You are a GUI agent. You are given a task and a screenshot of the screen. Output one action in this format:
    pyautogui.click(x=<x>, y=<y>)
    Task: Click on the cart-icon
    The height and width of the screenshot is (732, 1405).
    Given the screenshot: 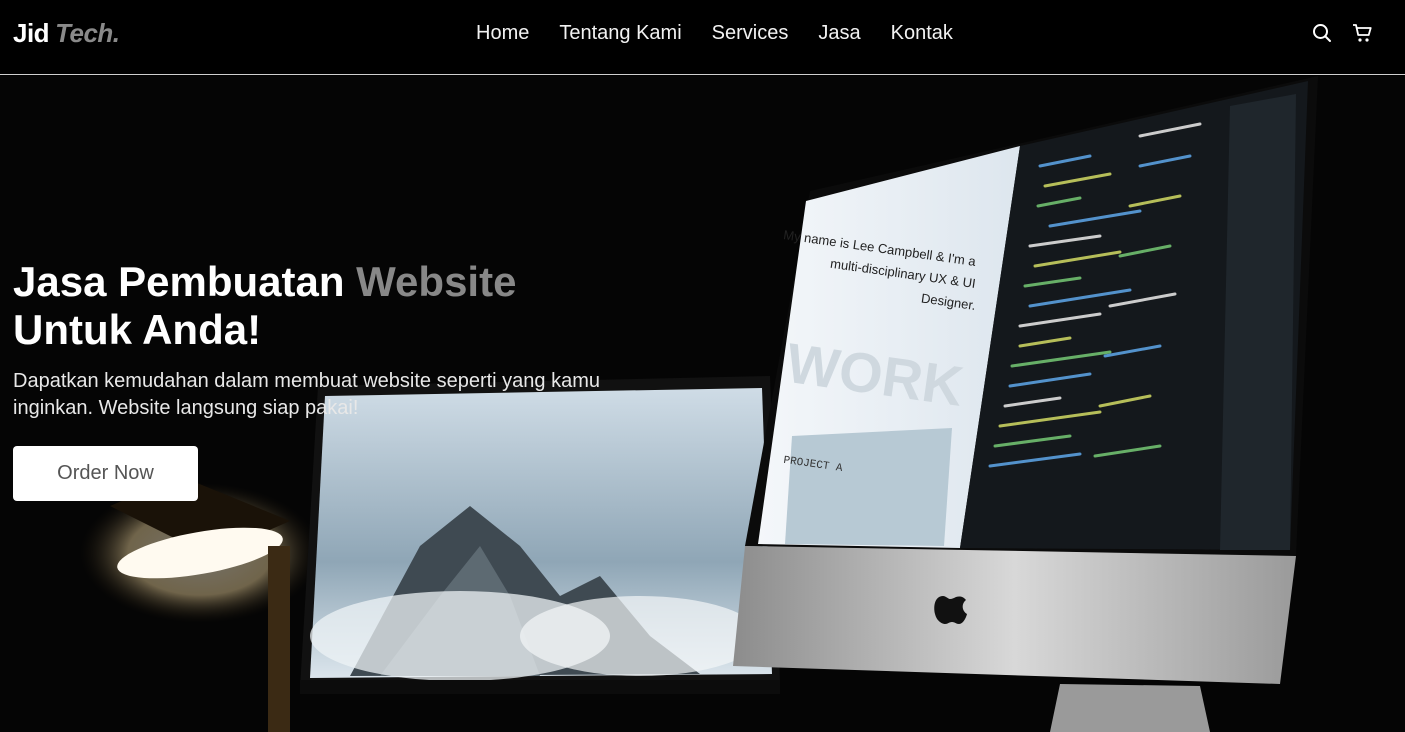 What is the action you would take?
    pyautogui.click(x=1362, y=33)
    